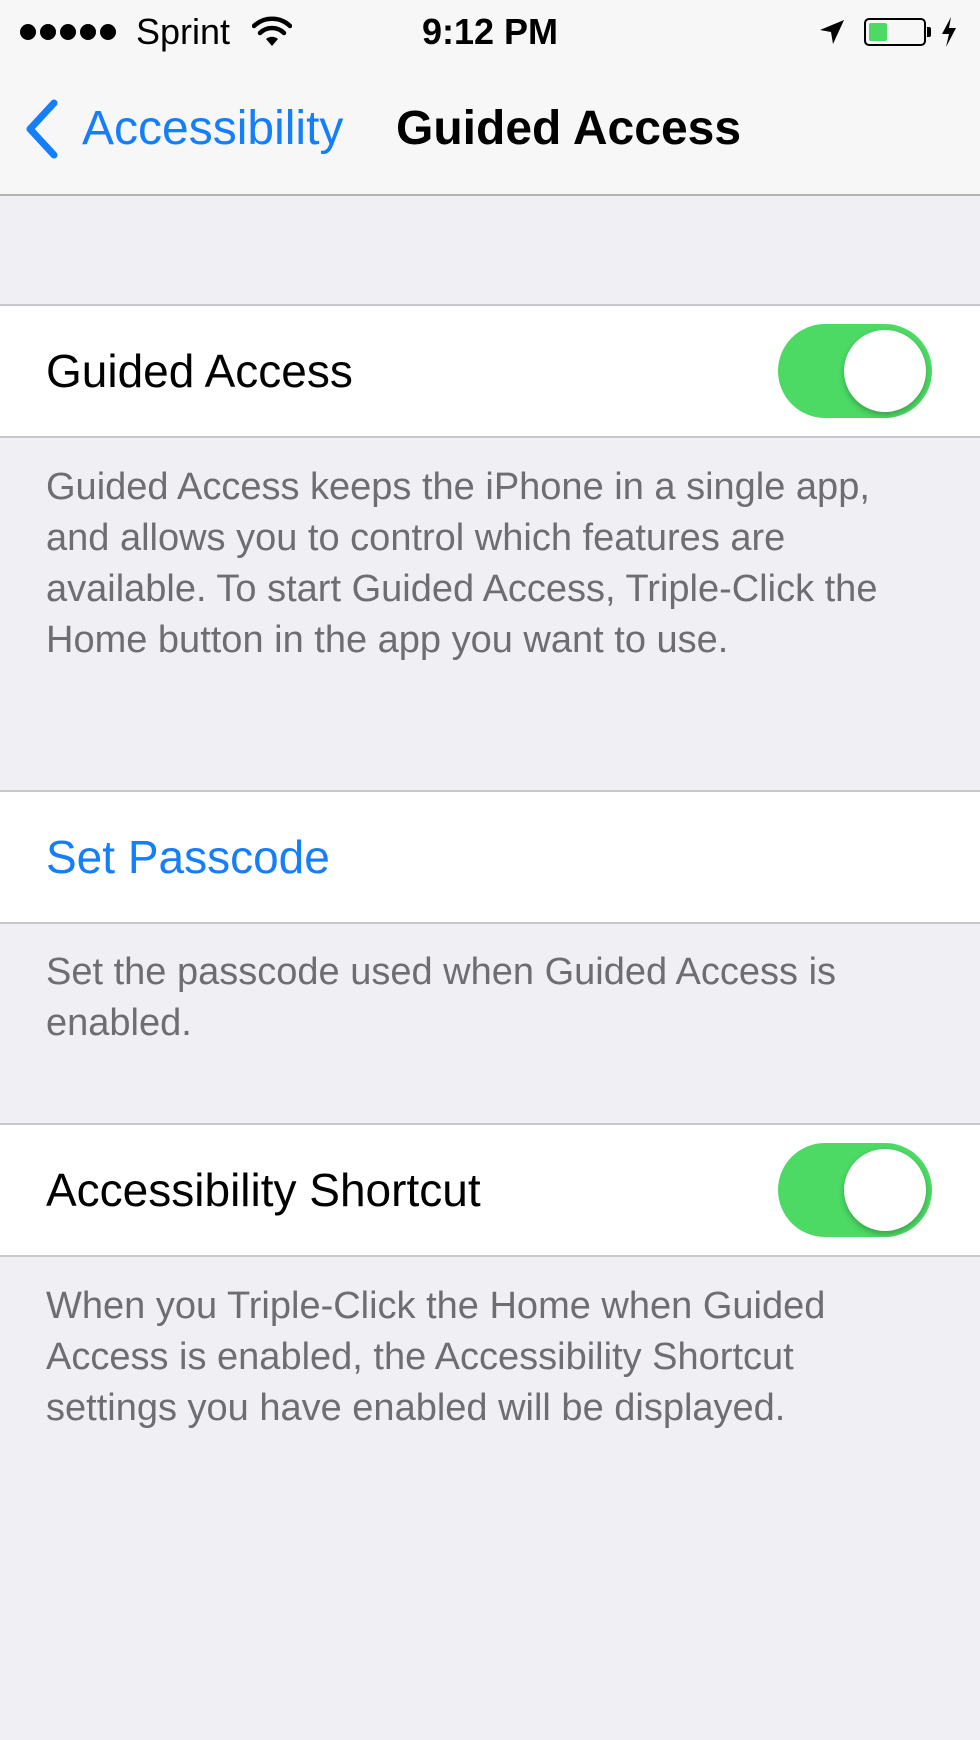 The width and height of the screenshot is (980, 1740). Describe the element at coordinates (490, 857) in the screenshot. I see `set-passcode-row: Set Passcode` at that location.